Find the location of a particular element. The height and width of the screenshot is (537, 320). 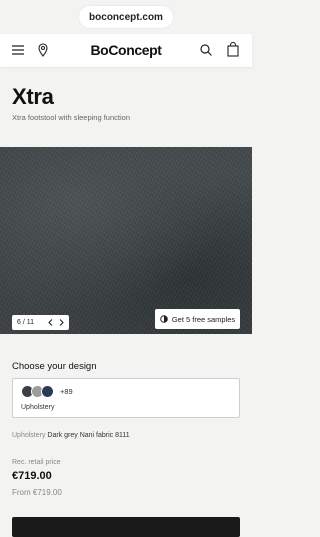

choose-design-heading: Choose your design is located at coordinates (54, 366).